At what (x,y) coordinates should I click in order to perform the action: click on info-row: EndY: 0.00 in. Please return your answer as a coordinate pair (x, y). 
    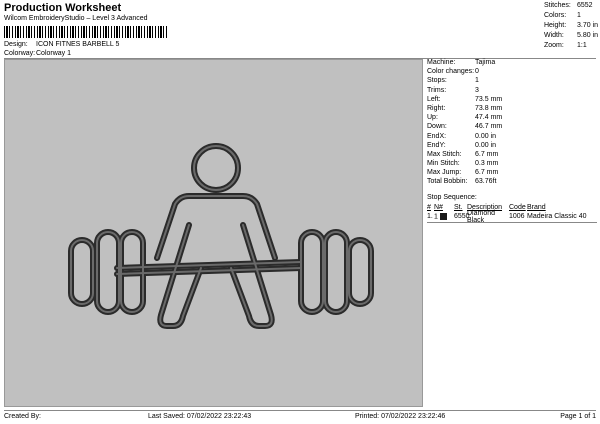
    Looking at the image, I should click on (512, 146).